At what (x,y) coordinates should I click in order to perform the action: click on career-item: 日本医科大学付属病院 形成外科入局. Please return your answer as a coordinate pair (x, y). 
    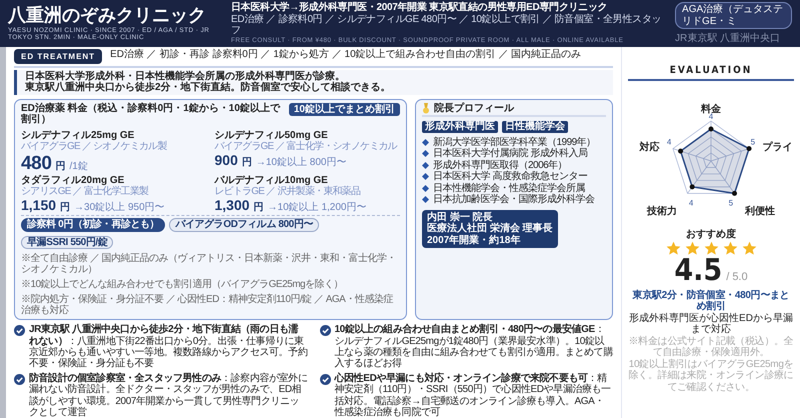
    Looking at the image, I should click on (510, 154).